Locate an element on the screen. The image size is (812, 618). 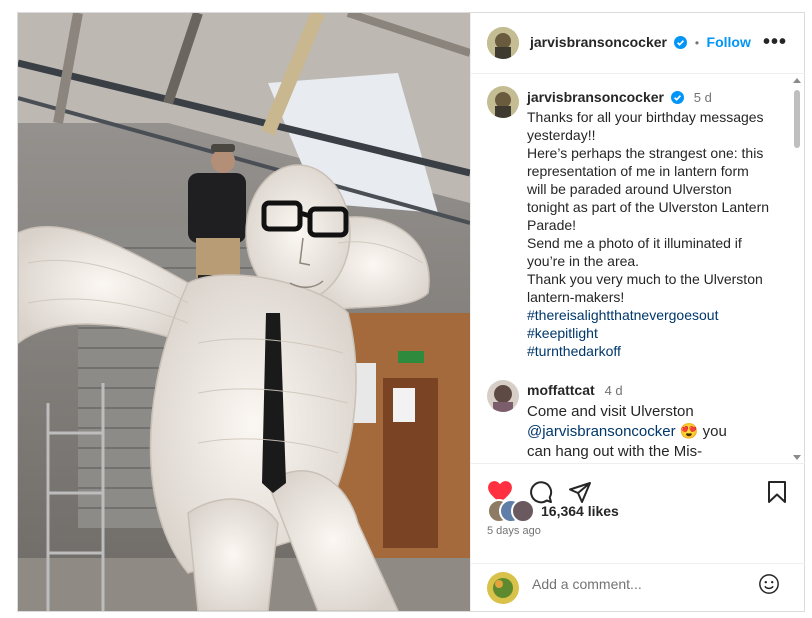
header-author-row: jarvisbransoncocker • Follow is located at coordinates (640, 43).